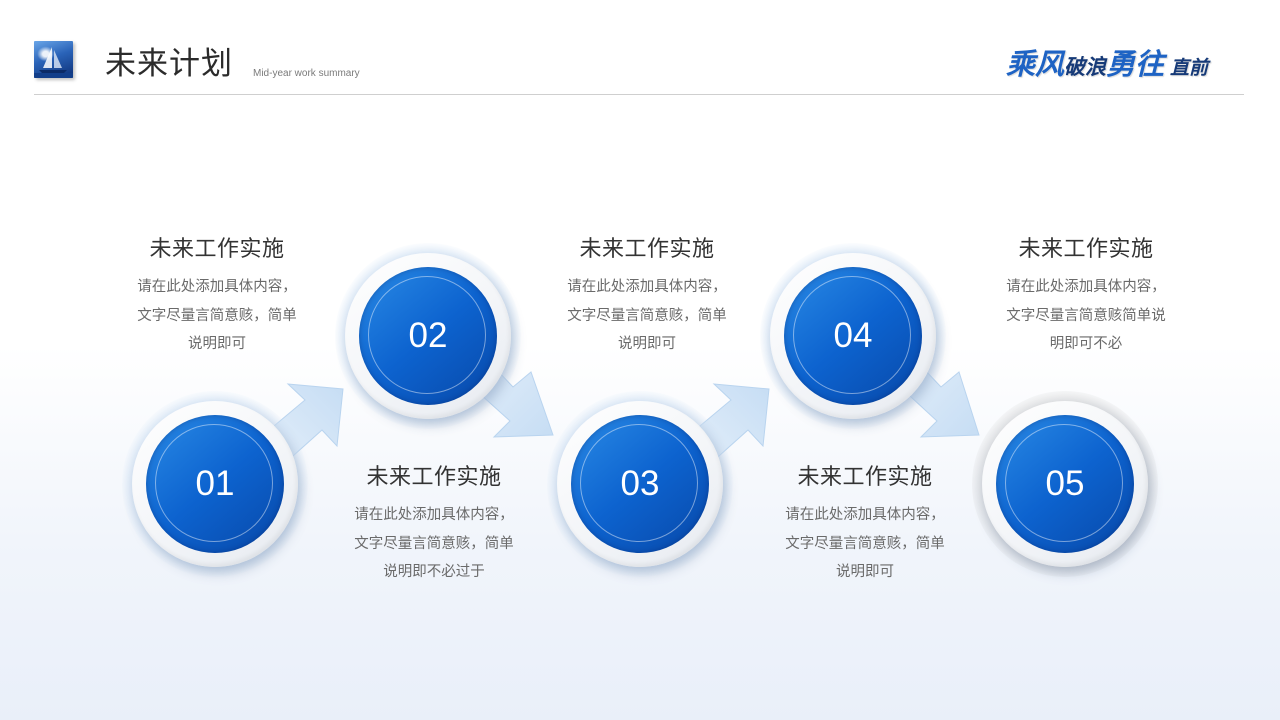  I want to click on step-number: 01, so click(215, 483).